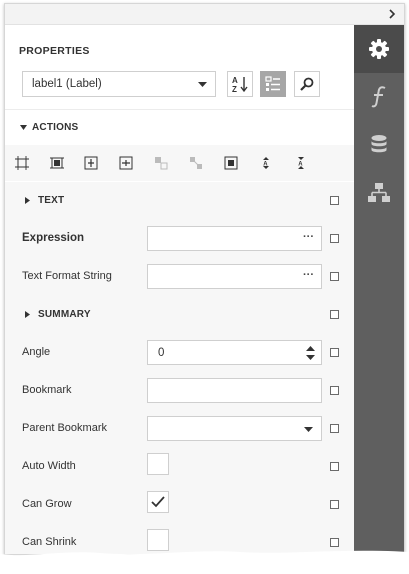  Describe the element at coordinates (64, 314) in the screenshot. I see `summary-section-title: SUMMARY` at that location.